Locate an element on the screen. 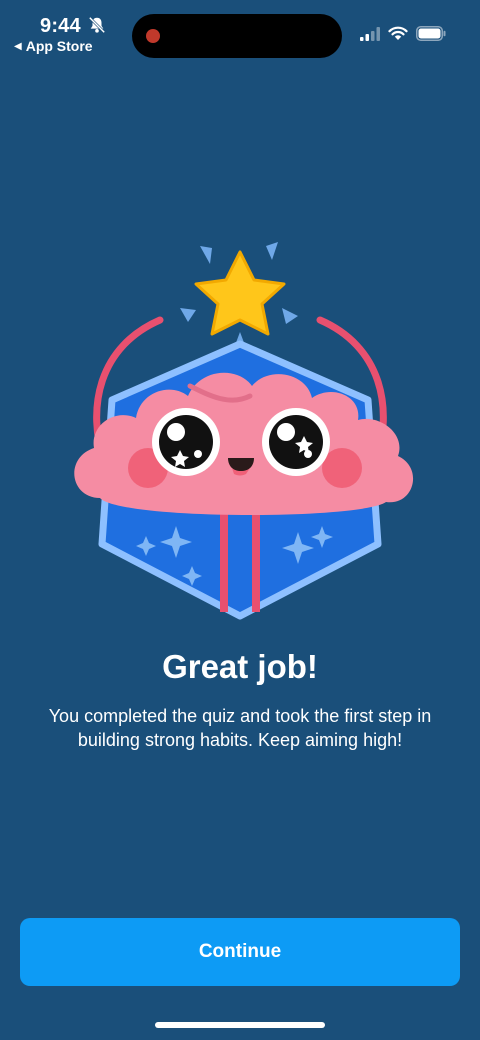 Image resolution: width=480 pixels, height=1040 pixels. status-bar: 9:44 ◀ App Store is located at coordinates (240, 35).